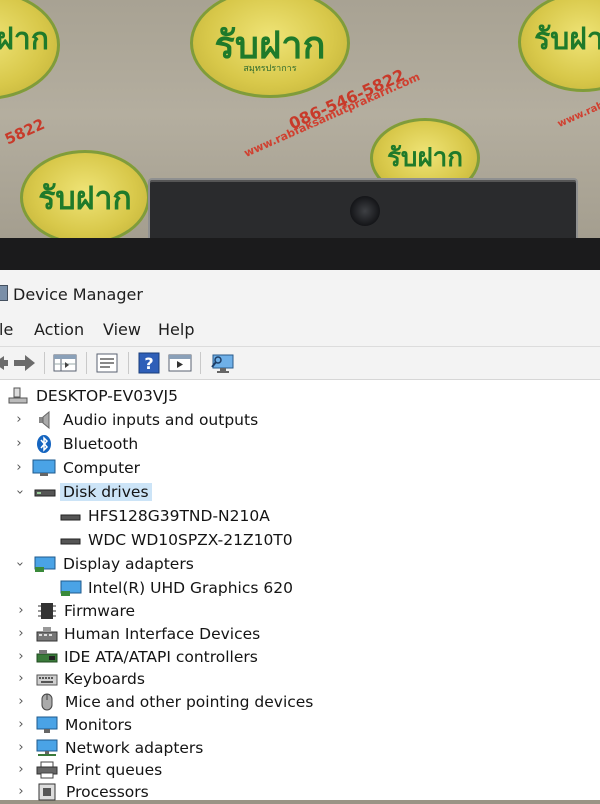 The width and height of the screenshot is (600, 804). I want to click on bluetooth-icon, so click(44, 444).